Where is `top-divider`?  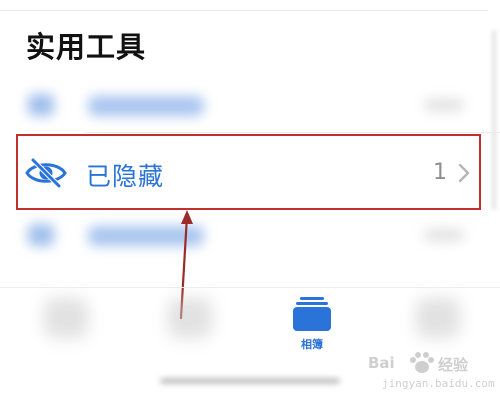 top-divider is located at coordinates (244, 10).